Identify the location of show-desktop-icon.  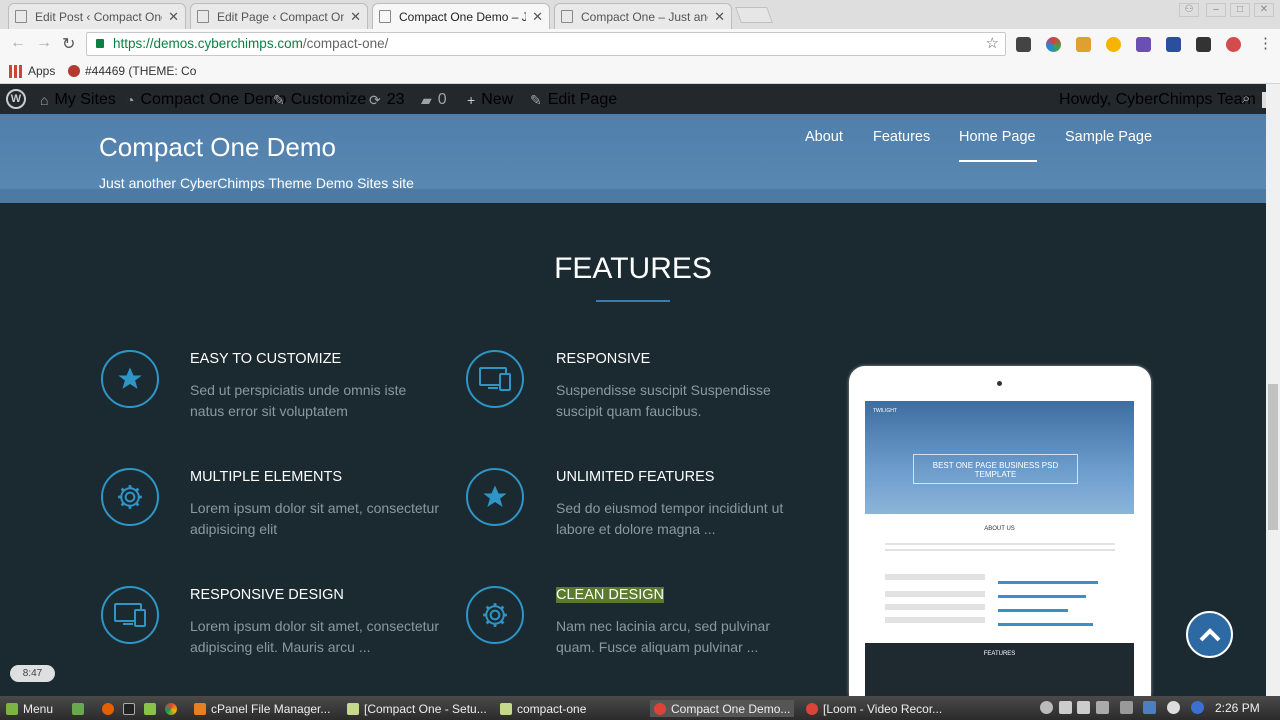
(78, 708).